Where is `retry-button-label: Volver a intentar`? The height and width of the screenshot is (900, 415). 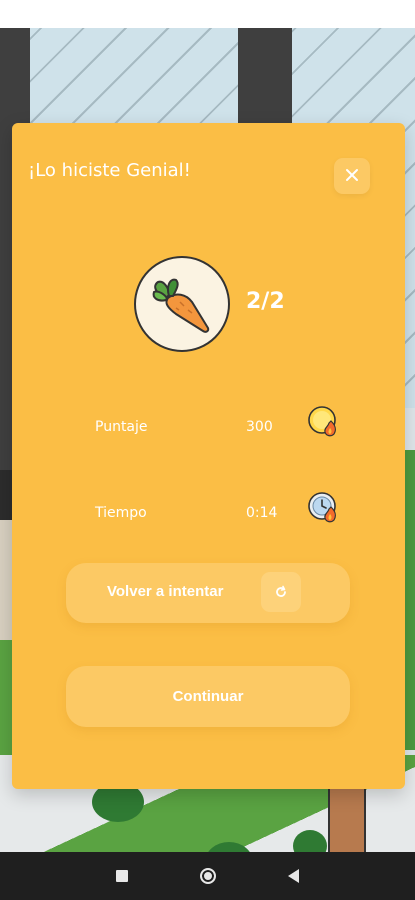 retry-button-label: Volver a intentar is located at coordinates (165, 591).